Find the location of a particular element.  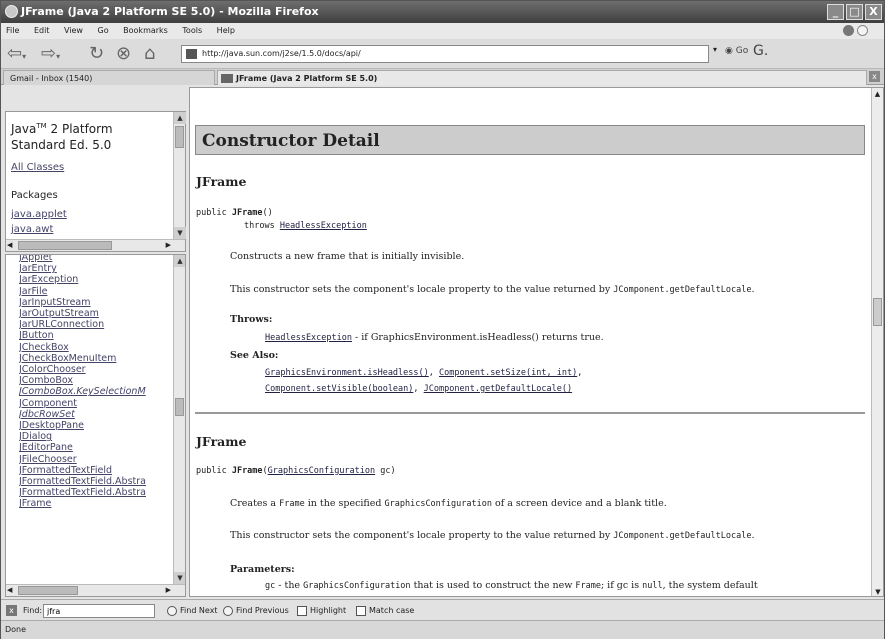

class-link: JDialog is located at coordinates (96, 436).